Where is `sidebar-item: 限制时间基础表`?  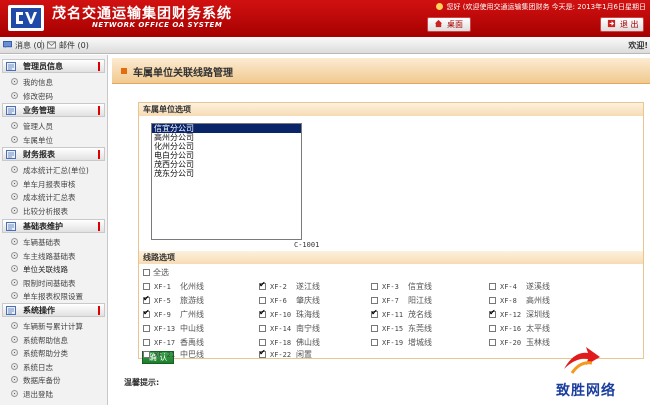
sidebar-item: 限制时间基础表 is located at coordinates (56, 282).